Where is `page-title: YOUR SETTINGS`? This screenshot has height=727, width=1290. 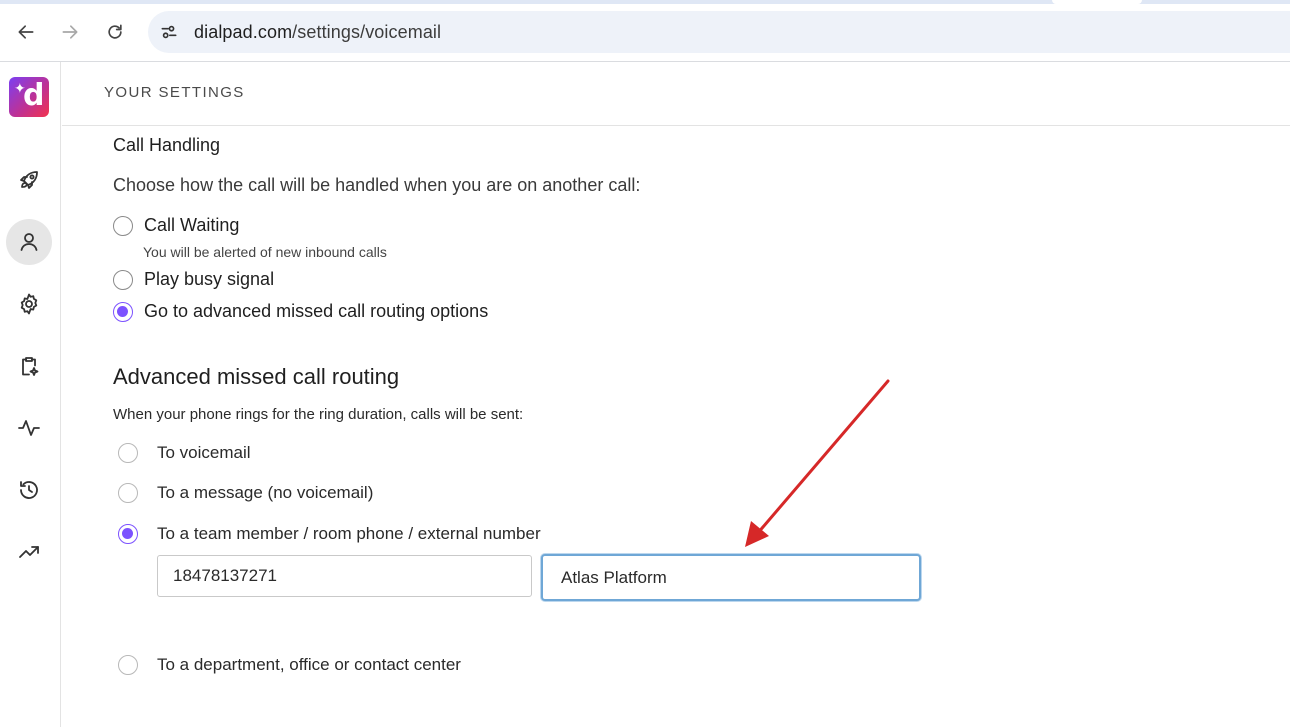
page-title: YOUR SETTINGS is located at coordinates (174, 92).